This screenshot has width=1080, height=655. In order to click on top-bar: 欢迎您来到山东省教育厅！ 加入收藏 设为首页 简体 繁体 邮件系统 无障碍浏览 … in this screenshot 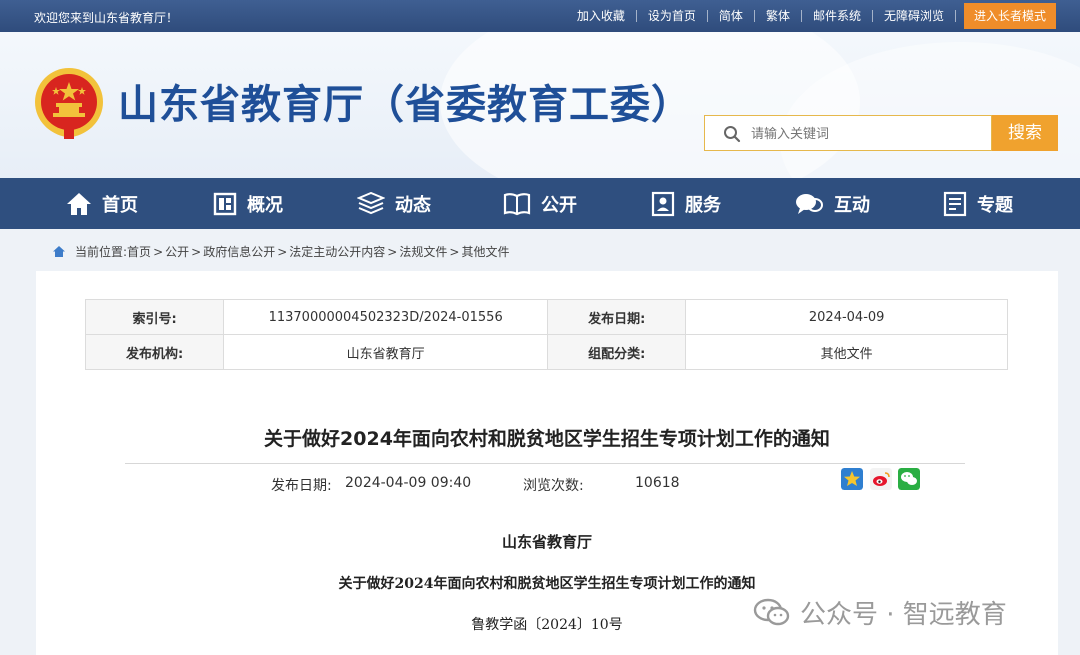, I will do `click(540, 16)`.